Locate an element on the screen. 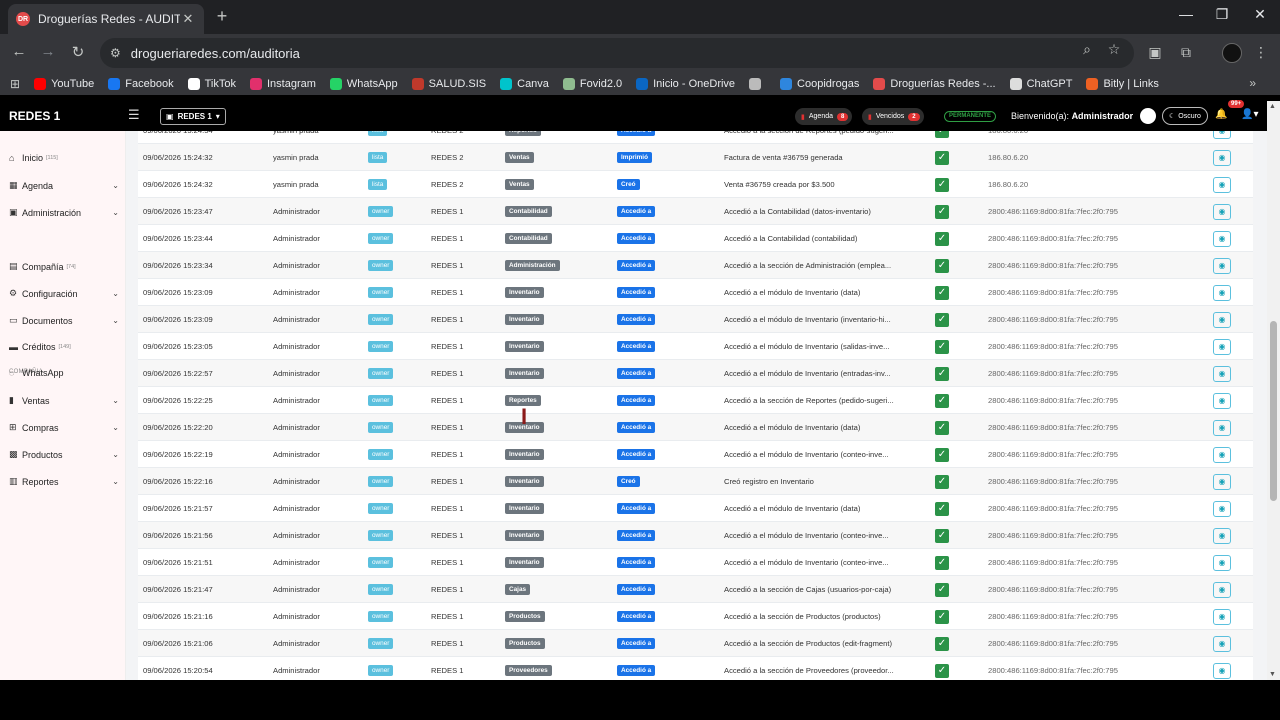 Image resolution: width=1280 pixels, height=720 pixels. user-menu-icon: 👤▾ is located at coordinates (1249, 114).